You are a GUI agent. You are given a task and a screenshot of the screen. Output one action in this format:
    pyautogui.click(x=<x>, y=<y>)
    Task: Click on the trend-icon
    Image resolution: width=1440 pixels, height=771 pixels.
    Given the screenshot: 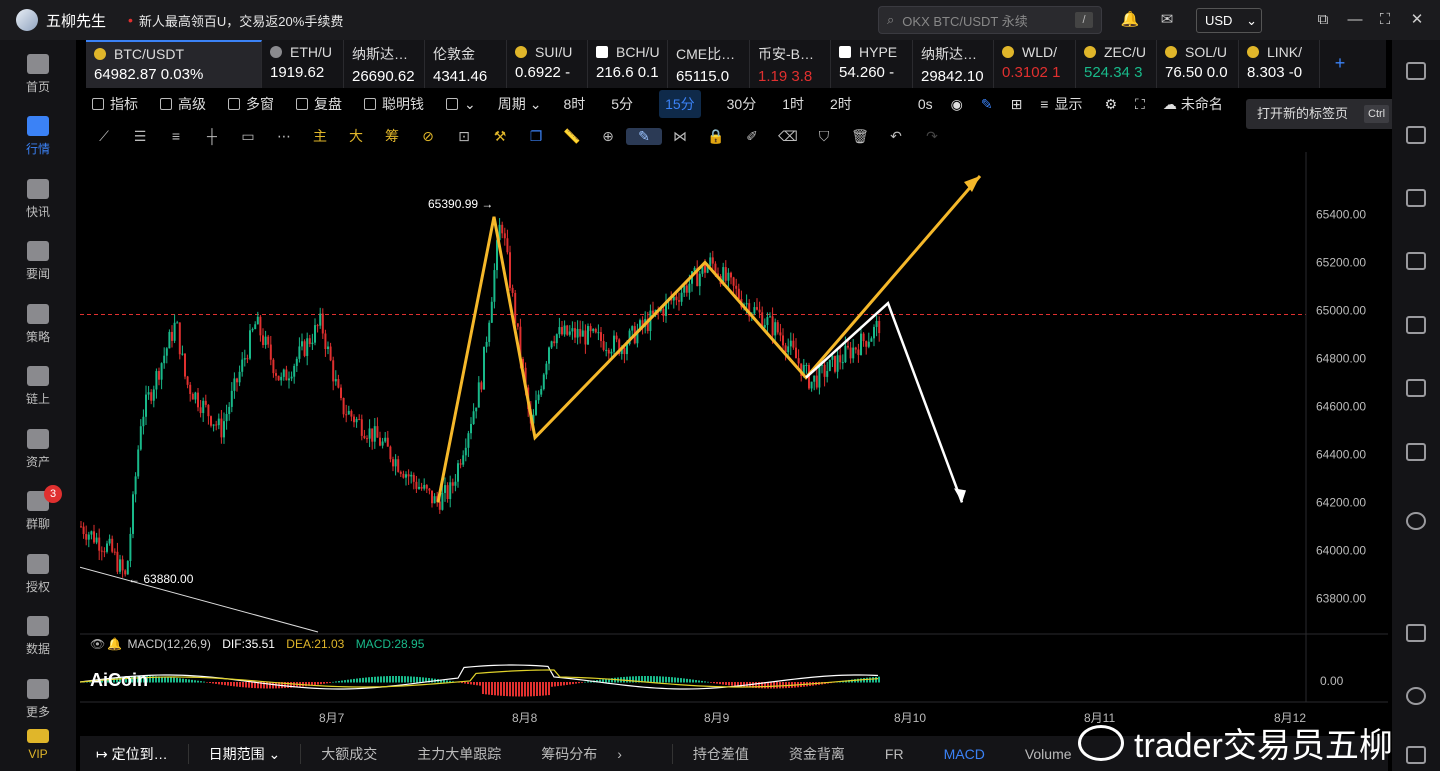 What is the action you would take?
    pyautogui.click(x=1416, y=261)
    